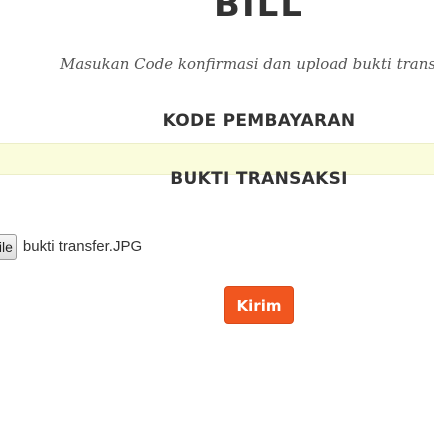  I want to click on choose-file-button: Choose File, so click(8, 247).